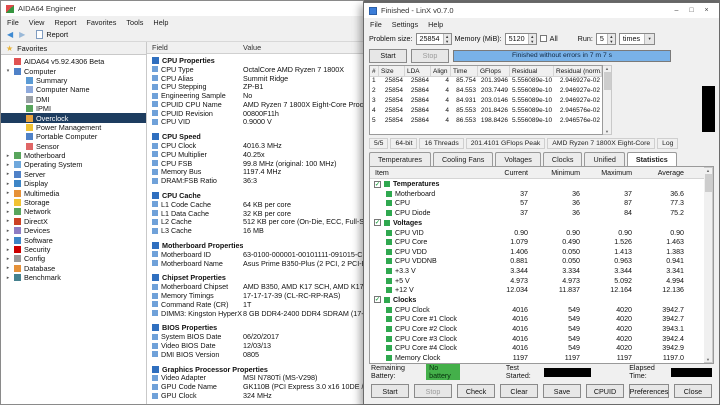 The image size is (720, 405). Describe the element at coordinates (73, 164) in the screenshot. I see `tree-item: ▸ Operating System` at that location.